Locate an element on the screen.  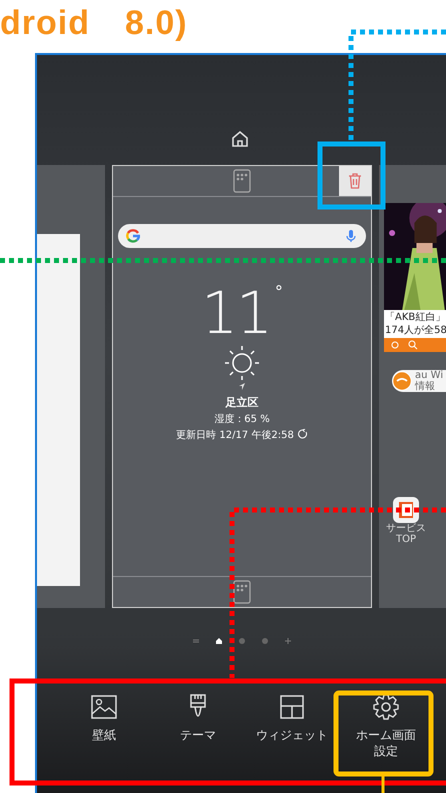
mic-icon is located at coordinates (351, 236).